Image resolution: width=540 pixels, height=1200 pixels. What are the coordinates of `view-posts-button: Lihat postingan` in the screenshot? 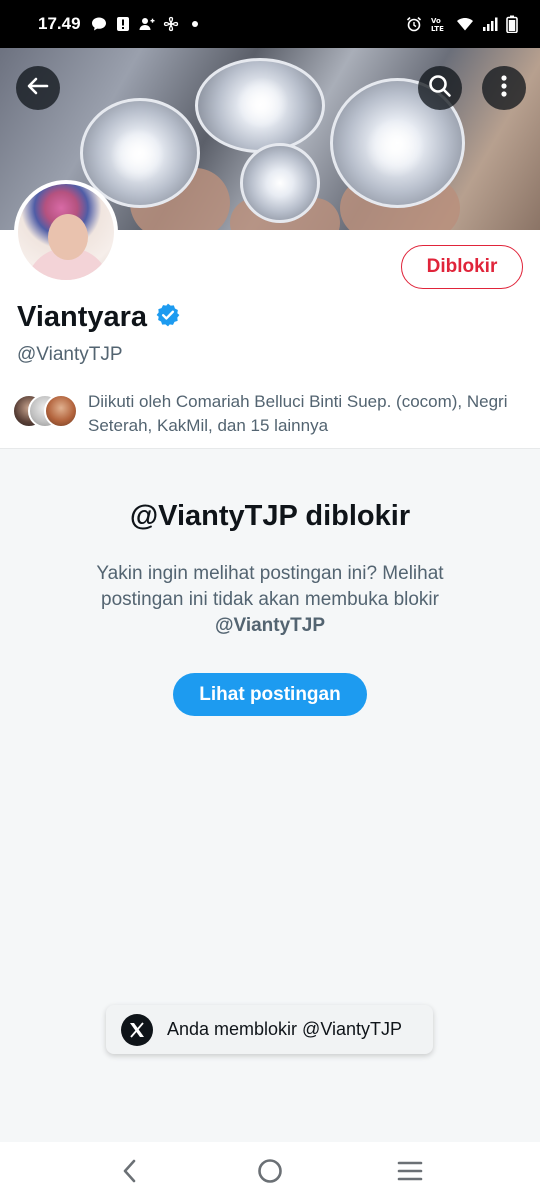 It's located at (270, 694).